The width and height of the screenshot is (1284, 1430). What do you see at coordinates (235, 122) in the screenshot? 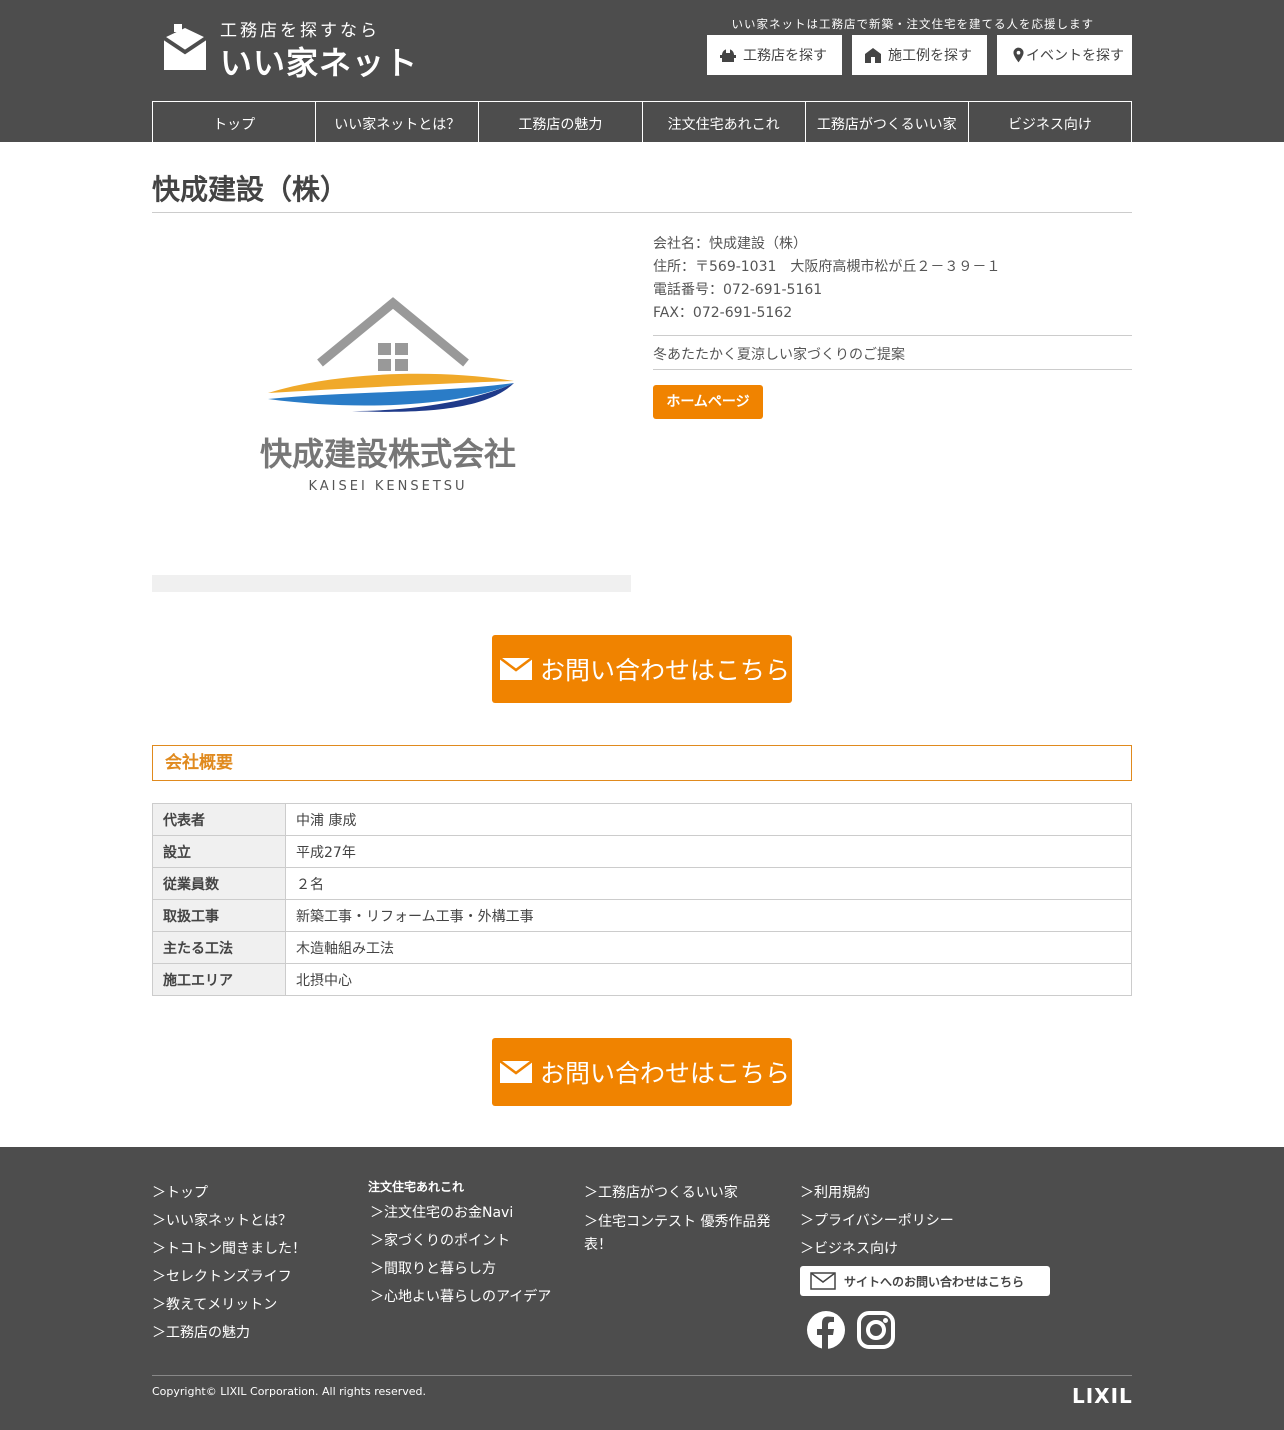
I see `nav-top: トップ` at bounding box center [235, 122].